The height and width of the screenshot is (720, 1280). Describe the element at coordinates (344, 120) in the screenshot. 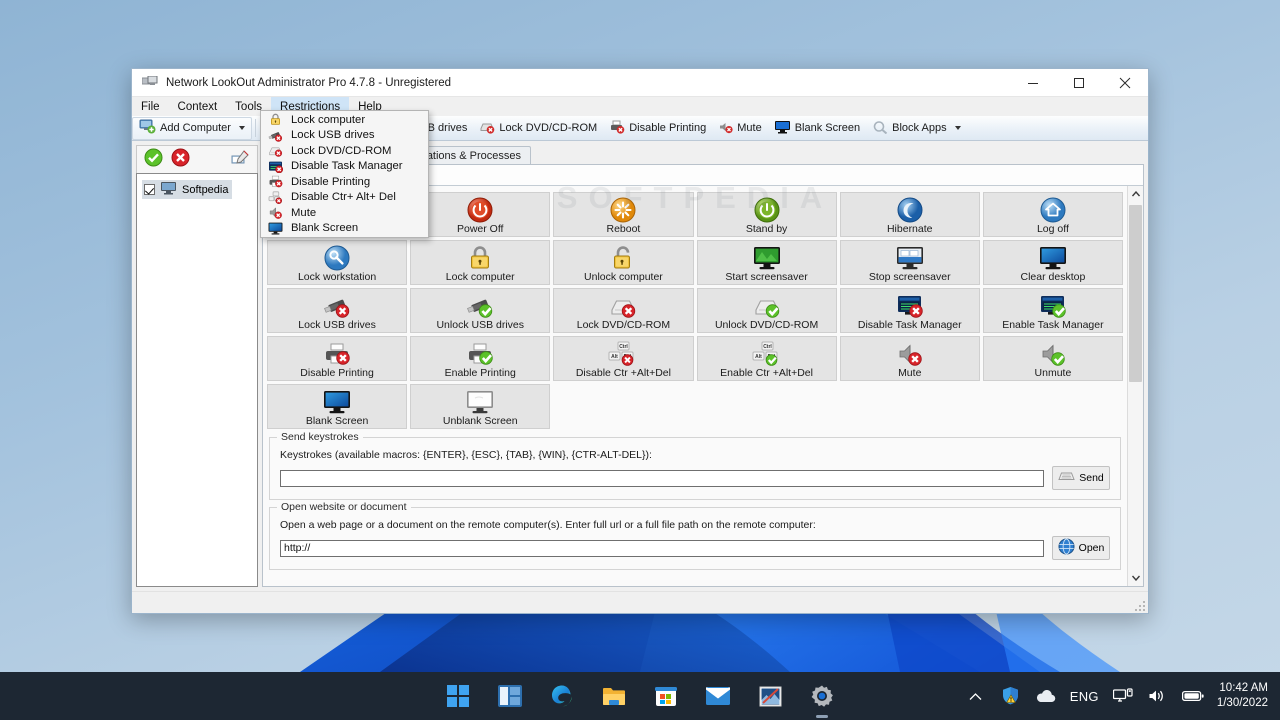

I see `menu-item-lock-computer: Lock computer` at that location.